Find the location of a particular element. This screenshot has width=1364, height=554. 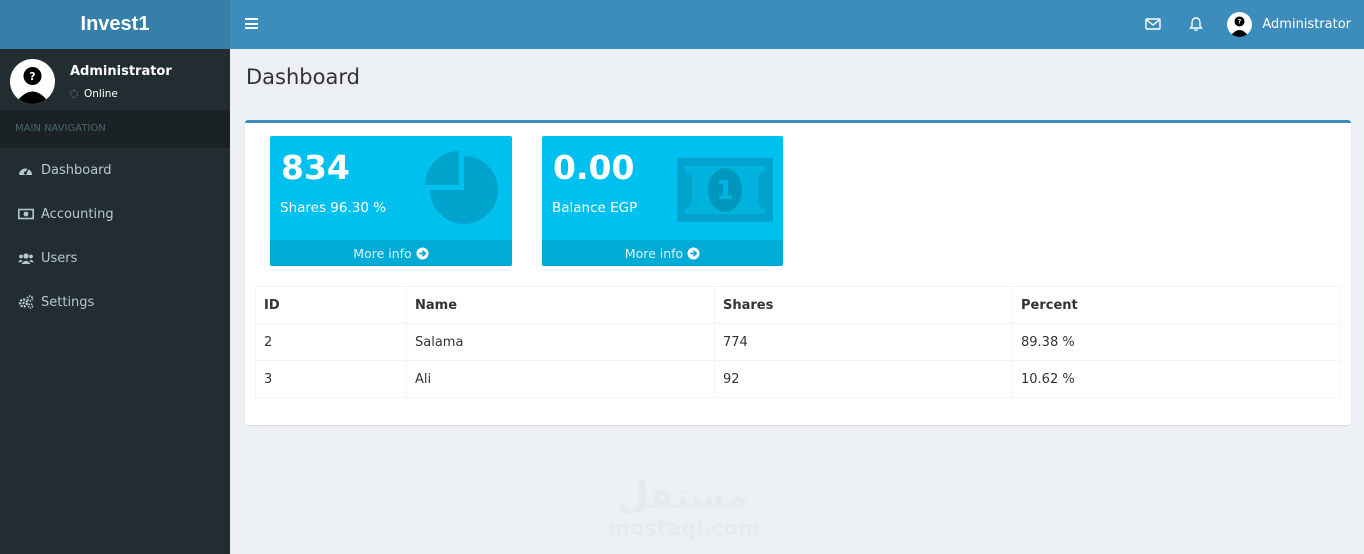

cell-shares: 774 is located at coordinates (863, 342).